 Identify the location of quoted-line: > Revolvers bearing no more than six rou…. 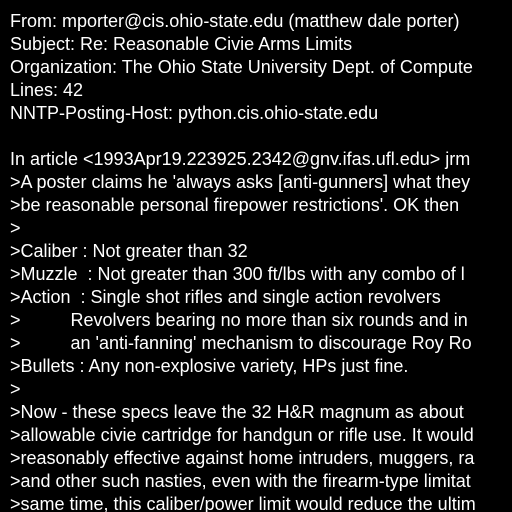
(239, 320).